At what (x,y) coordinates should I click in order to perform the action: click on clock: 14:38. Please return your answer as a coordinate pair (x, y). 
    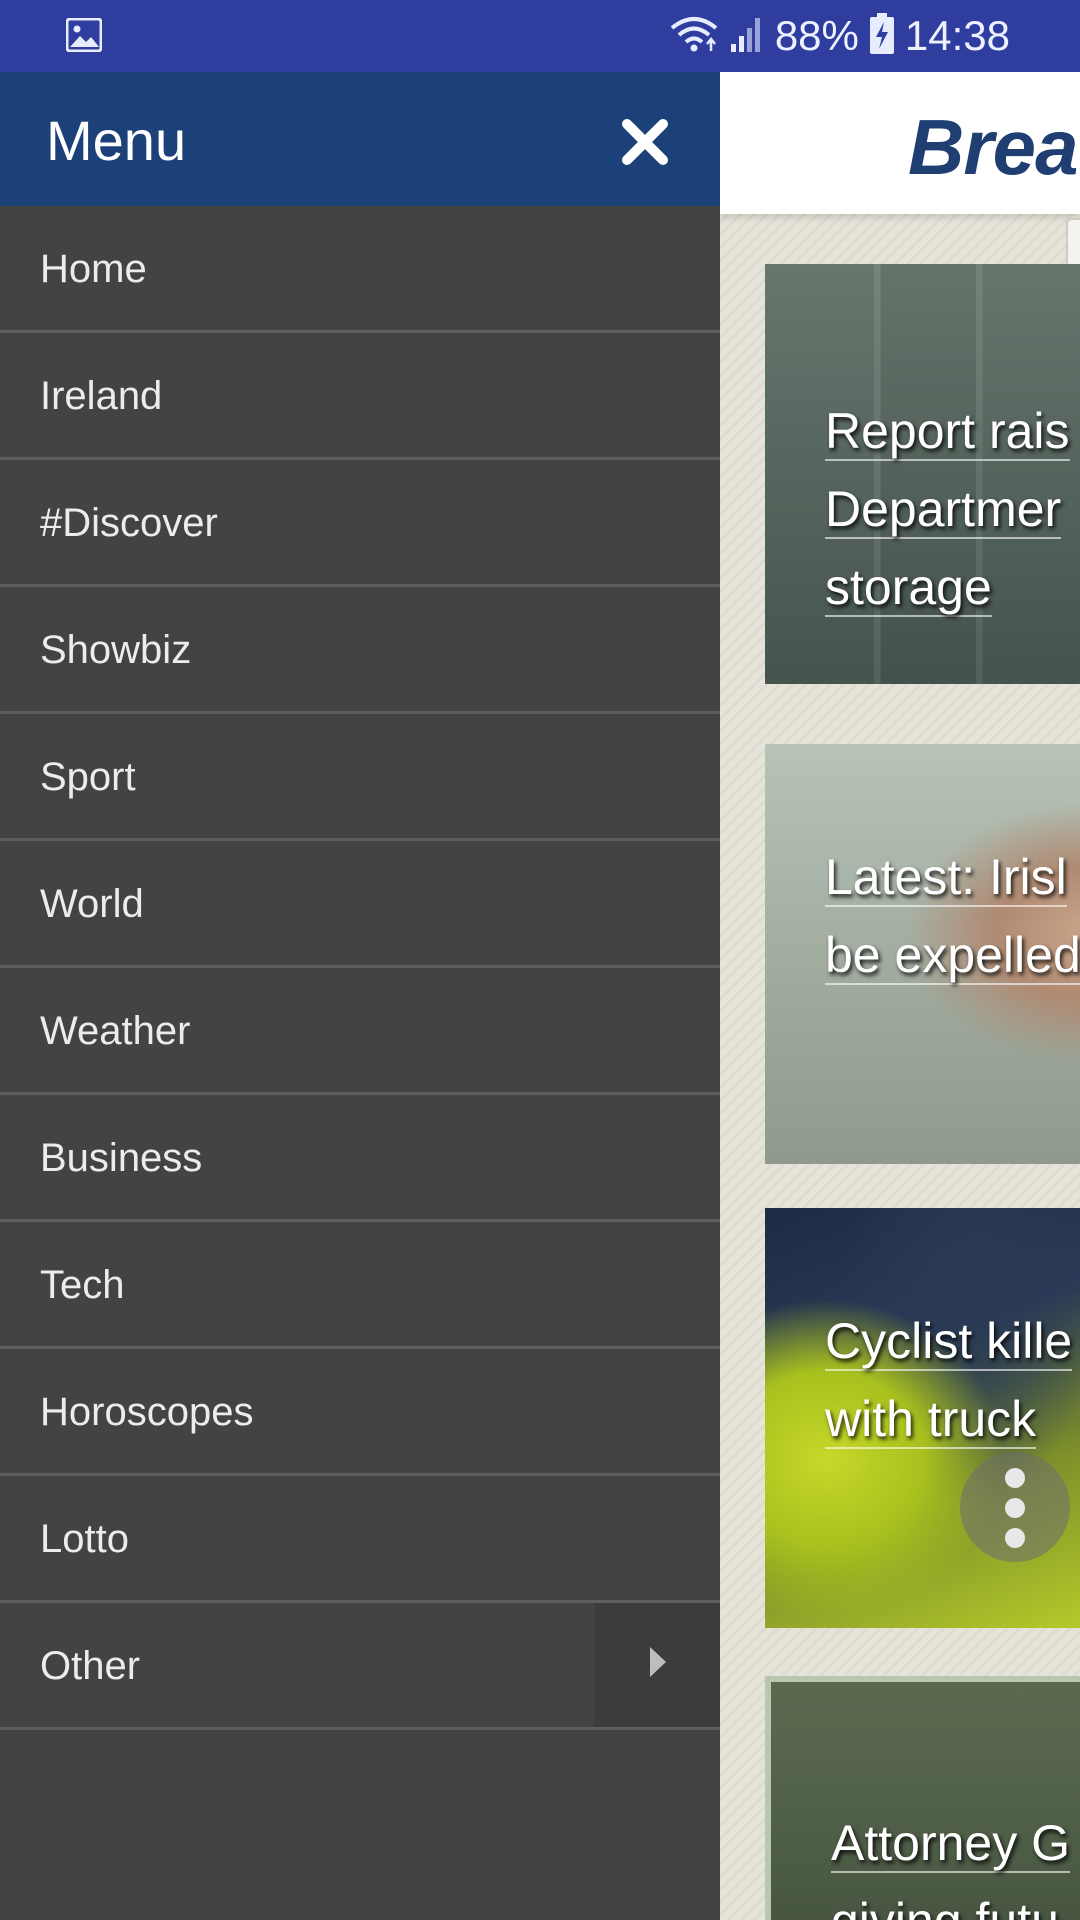
    Looking at the image, I should click on (957, 35).